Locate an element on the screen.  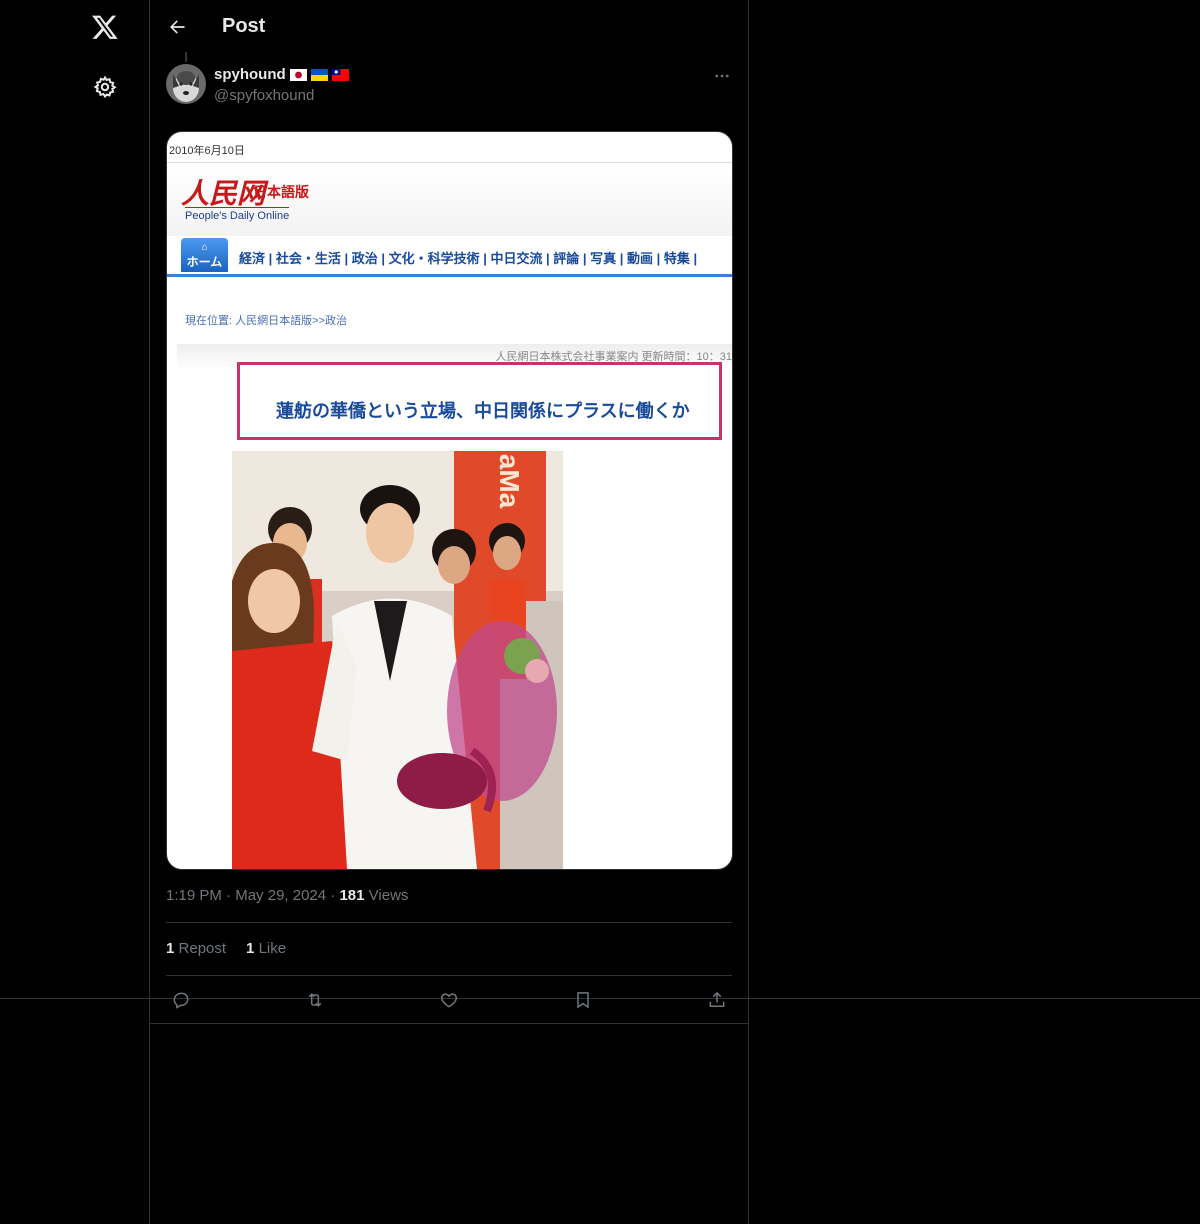
likes-stat: 1 Like is located at coordinates (266, 948).